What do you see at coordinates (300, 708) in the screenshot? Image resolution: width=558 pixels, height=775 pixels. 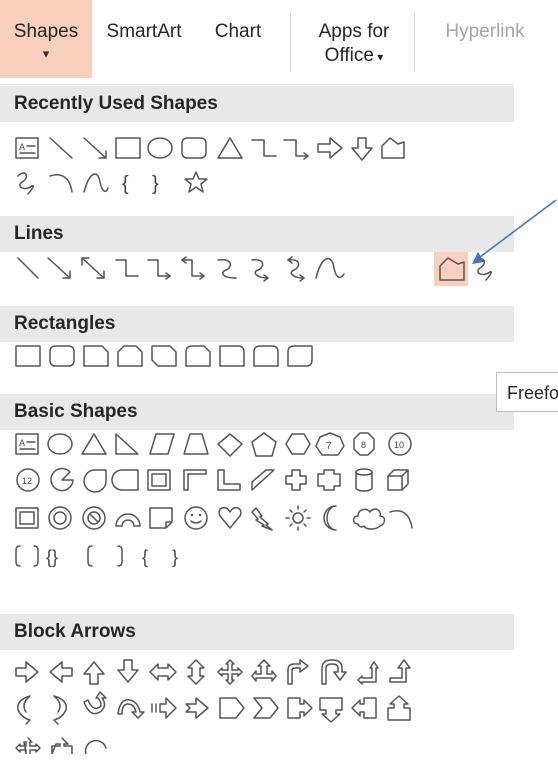 I see `right-arrow-callout-icon` at bounding box center [300, 708].